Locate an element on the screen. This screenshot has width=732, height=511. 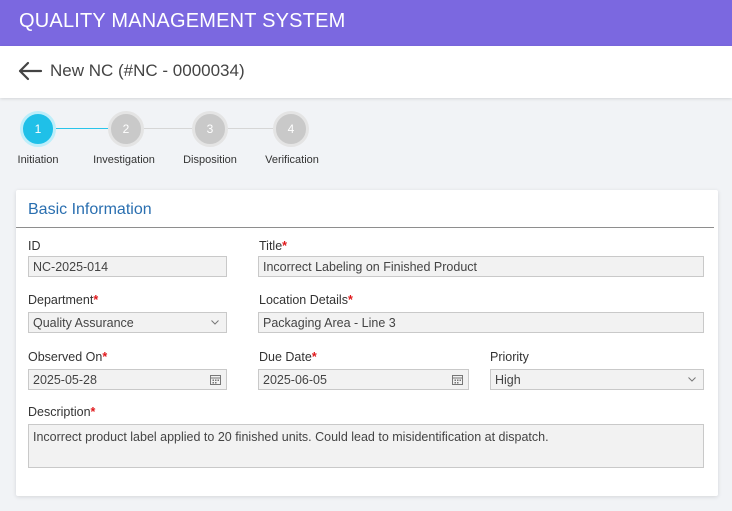
department-select: Quality Assurance is located at coordinates (127, 322).